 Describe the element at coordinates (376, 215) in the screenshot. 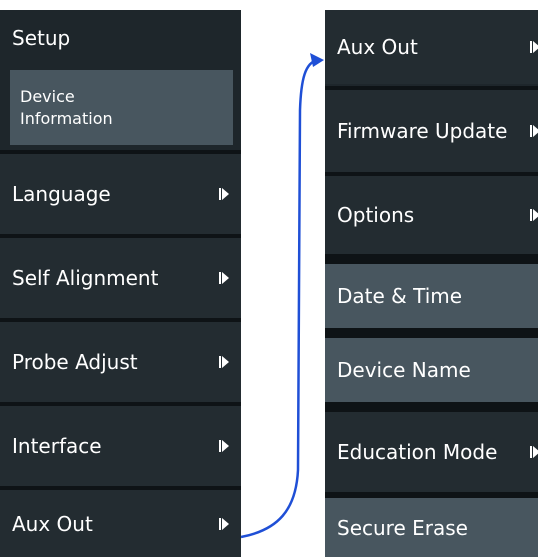

I see `menu-item-label: Options` at that location.